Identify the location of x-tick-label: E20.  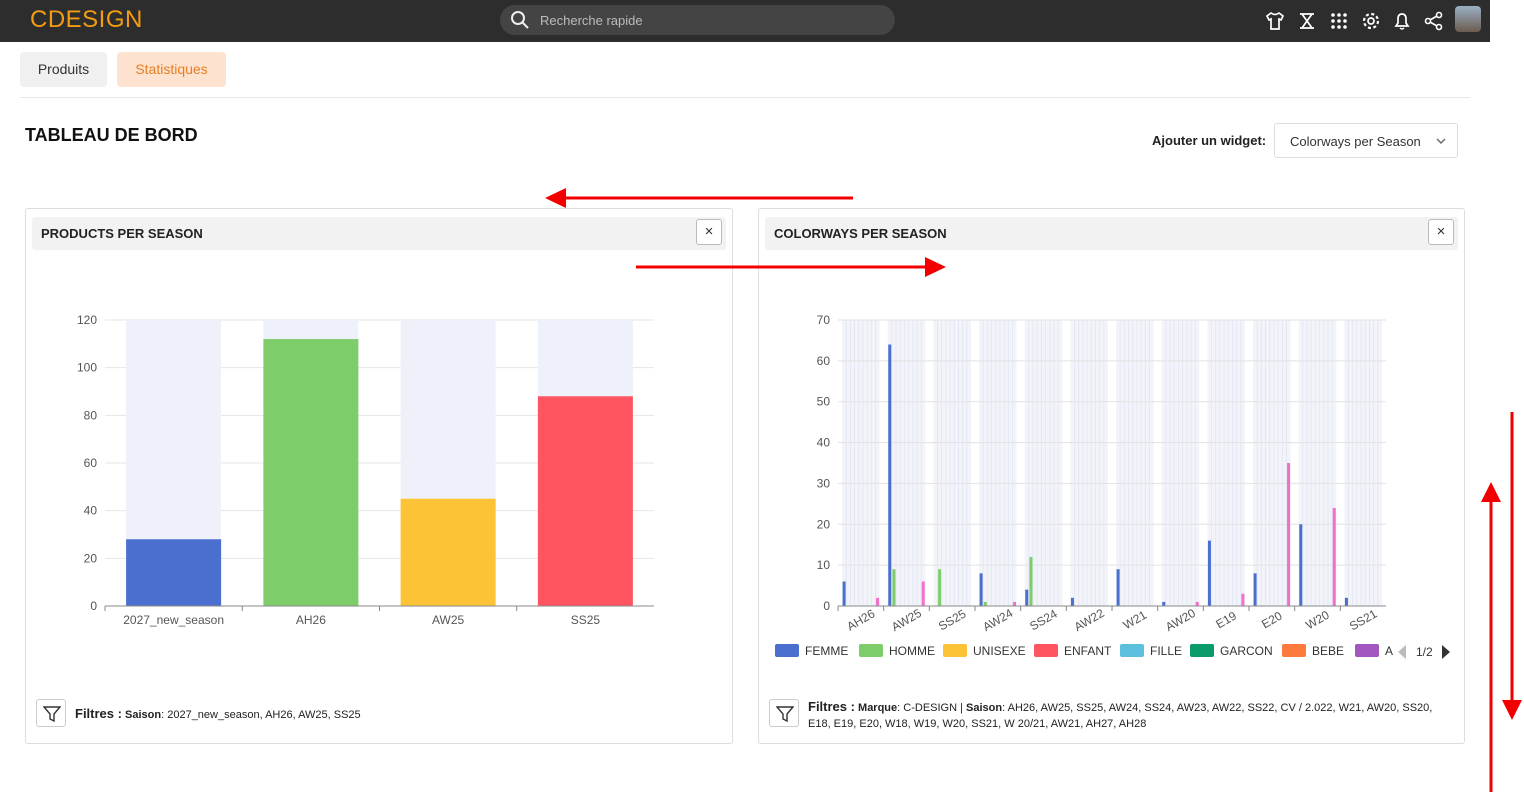
(1272, 619).